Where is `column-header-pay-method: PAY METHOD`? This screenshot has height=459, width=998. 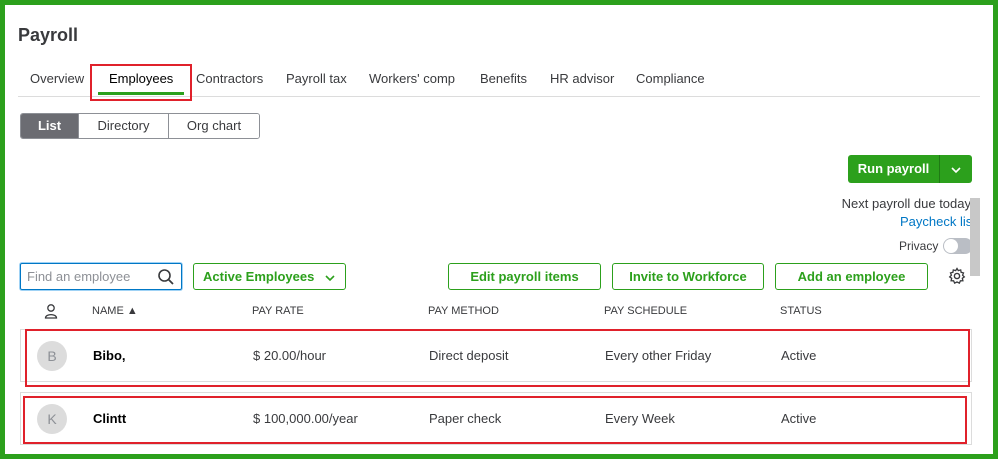
column-header-pay-method: PAY METHOD is located at coordinates (463, 311).